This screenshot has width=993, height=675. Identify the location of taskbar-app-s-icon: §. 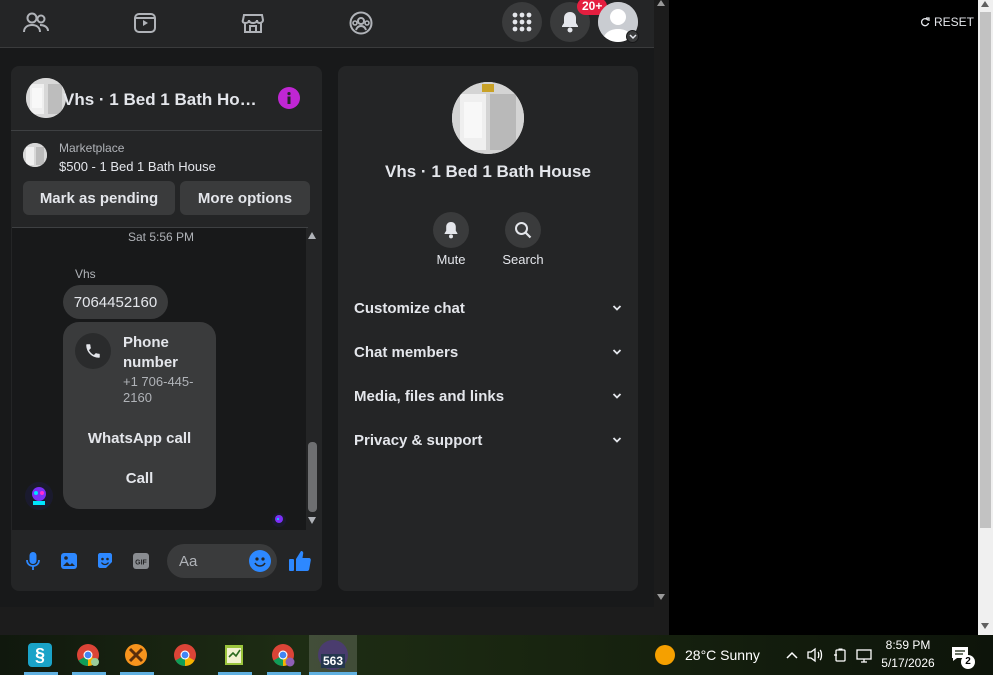
(40, 655).